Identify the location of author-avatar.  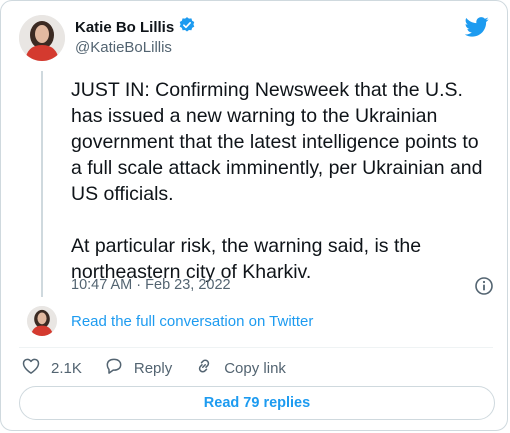
(42, 38).